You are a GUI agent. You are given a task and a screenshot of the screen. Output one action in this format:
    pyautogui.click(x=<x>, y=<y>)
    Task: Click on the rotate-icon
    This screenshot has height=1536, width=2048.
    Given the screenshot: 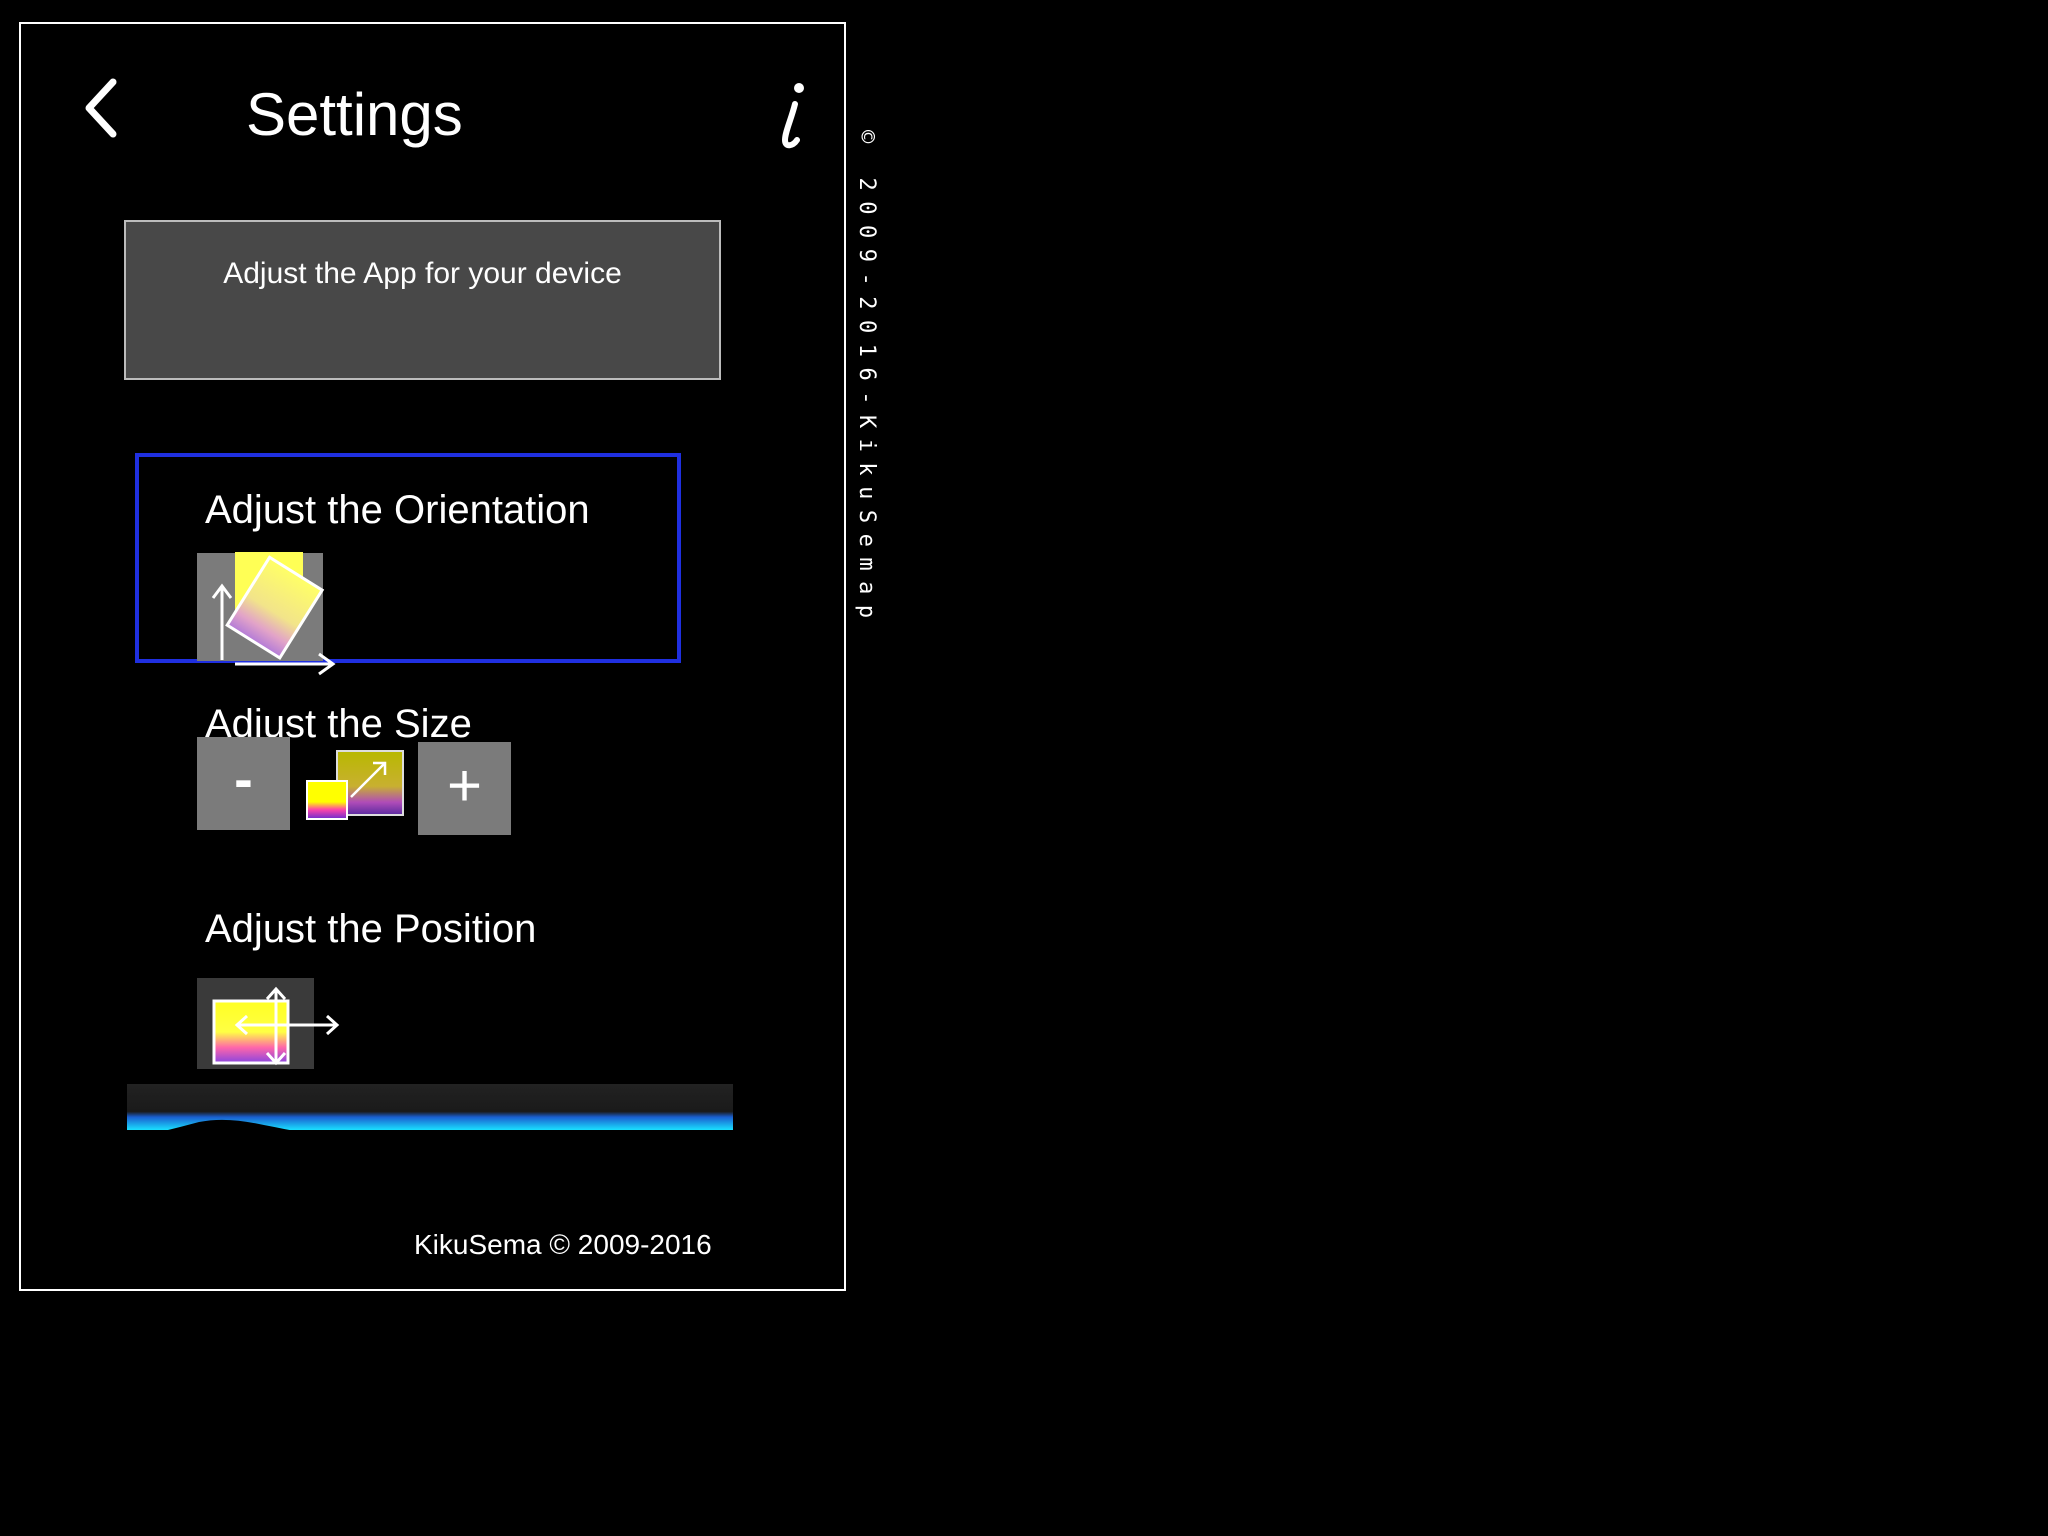 What is the action you would take?
    pyautogui.click(x=266, y=614)
    